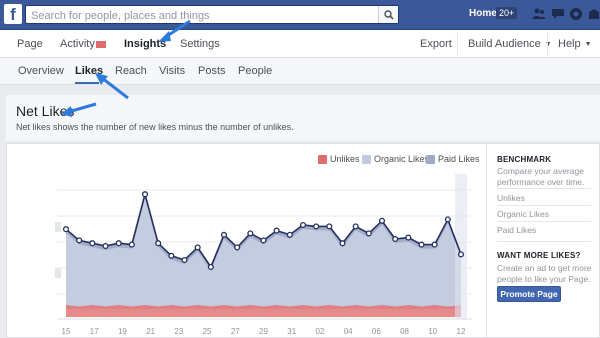  What do you see at coordinates (319, 331) in the screenshot?
I see `x-tick-label: 02` at bounding box center [319, 331].